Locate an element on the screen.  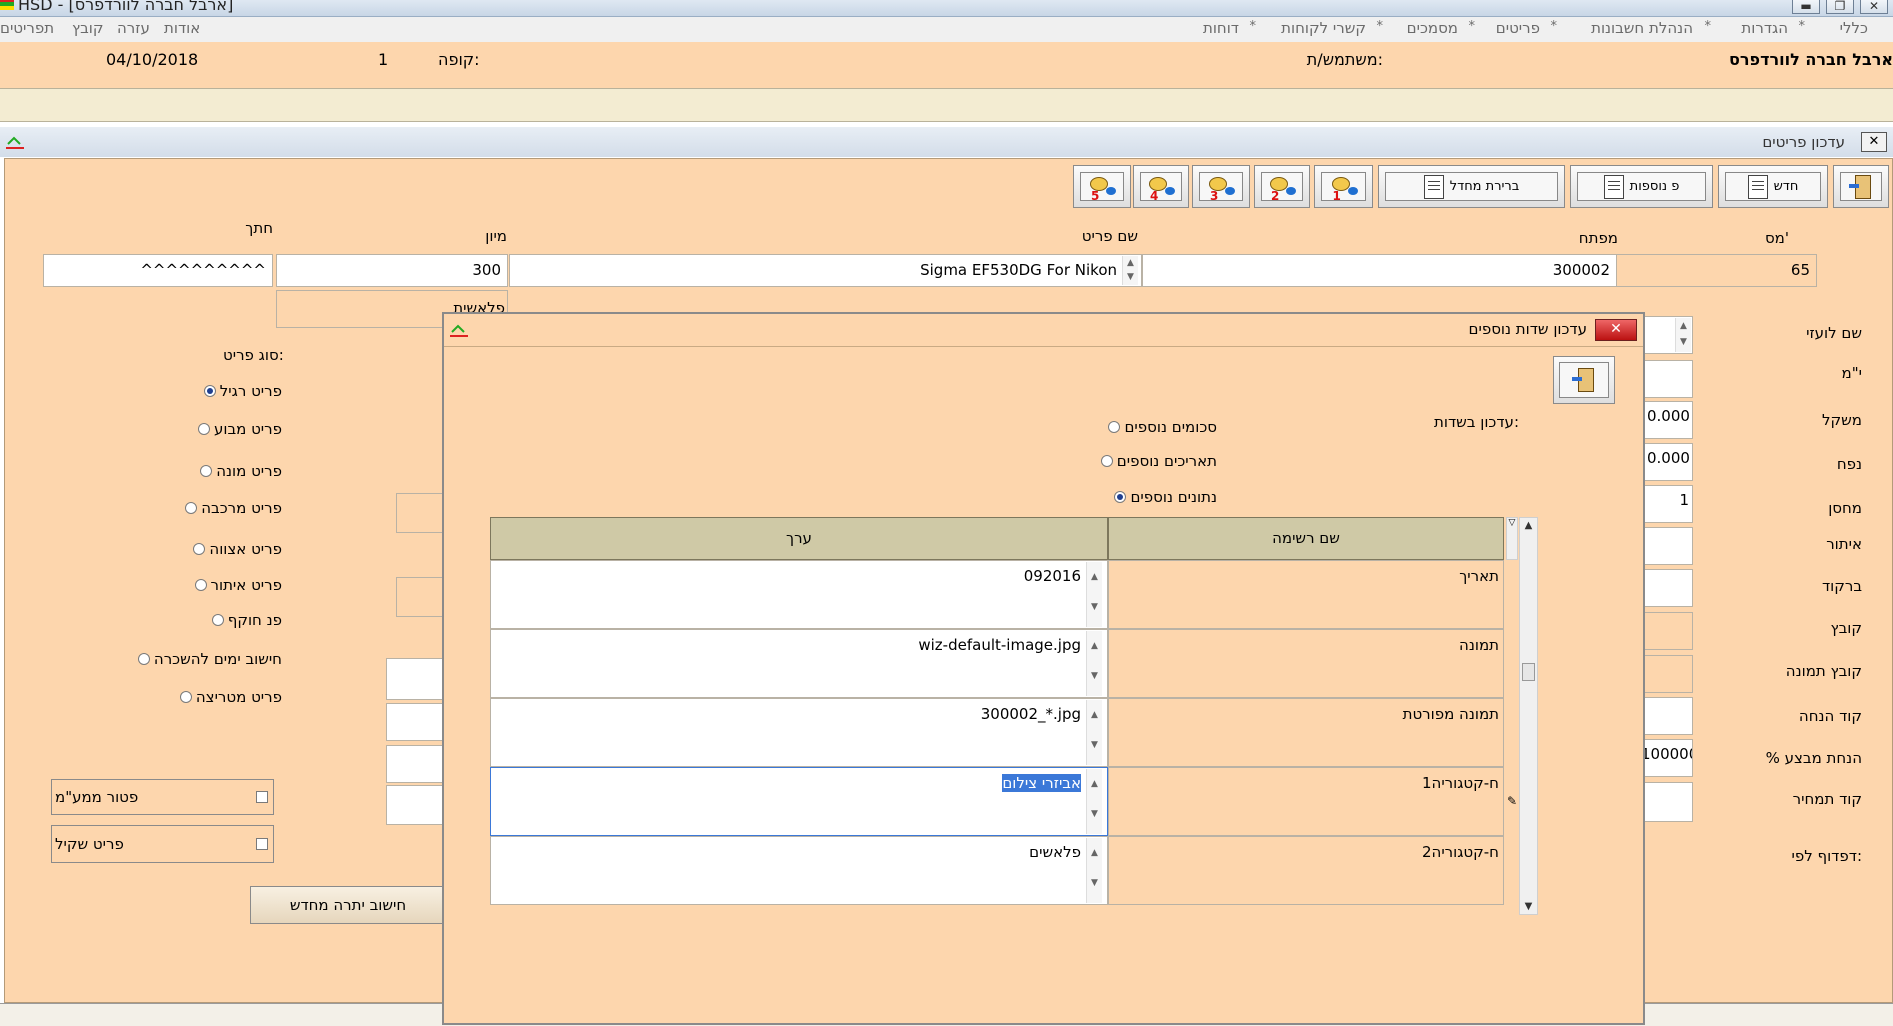
item-type-6: פריט איתור is located at coordinates (238, 585).